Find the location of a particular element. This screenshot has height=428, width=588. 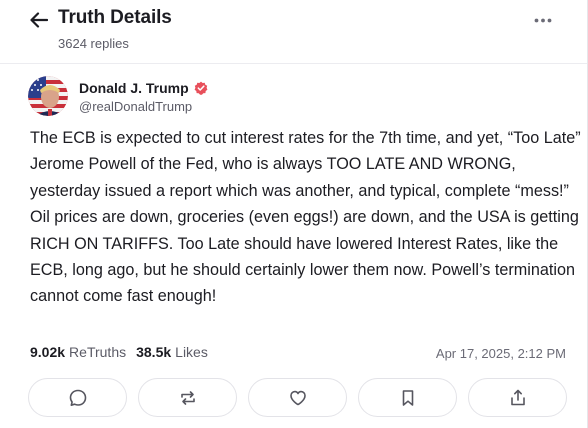

author-display-name: Donald J. Trump is located at coordinates (134, 88).